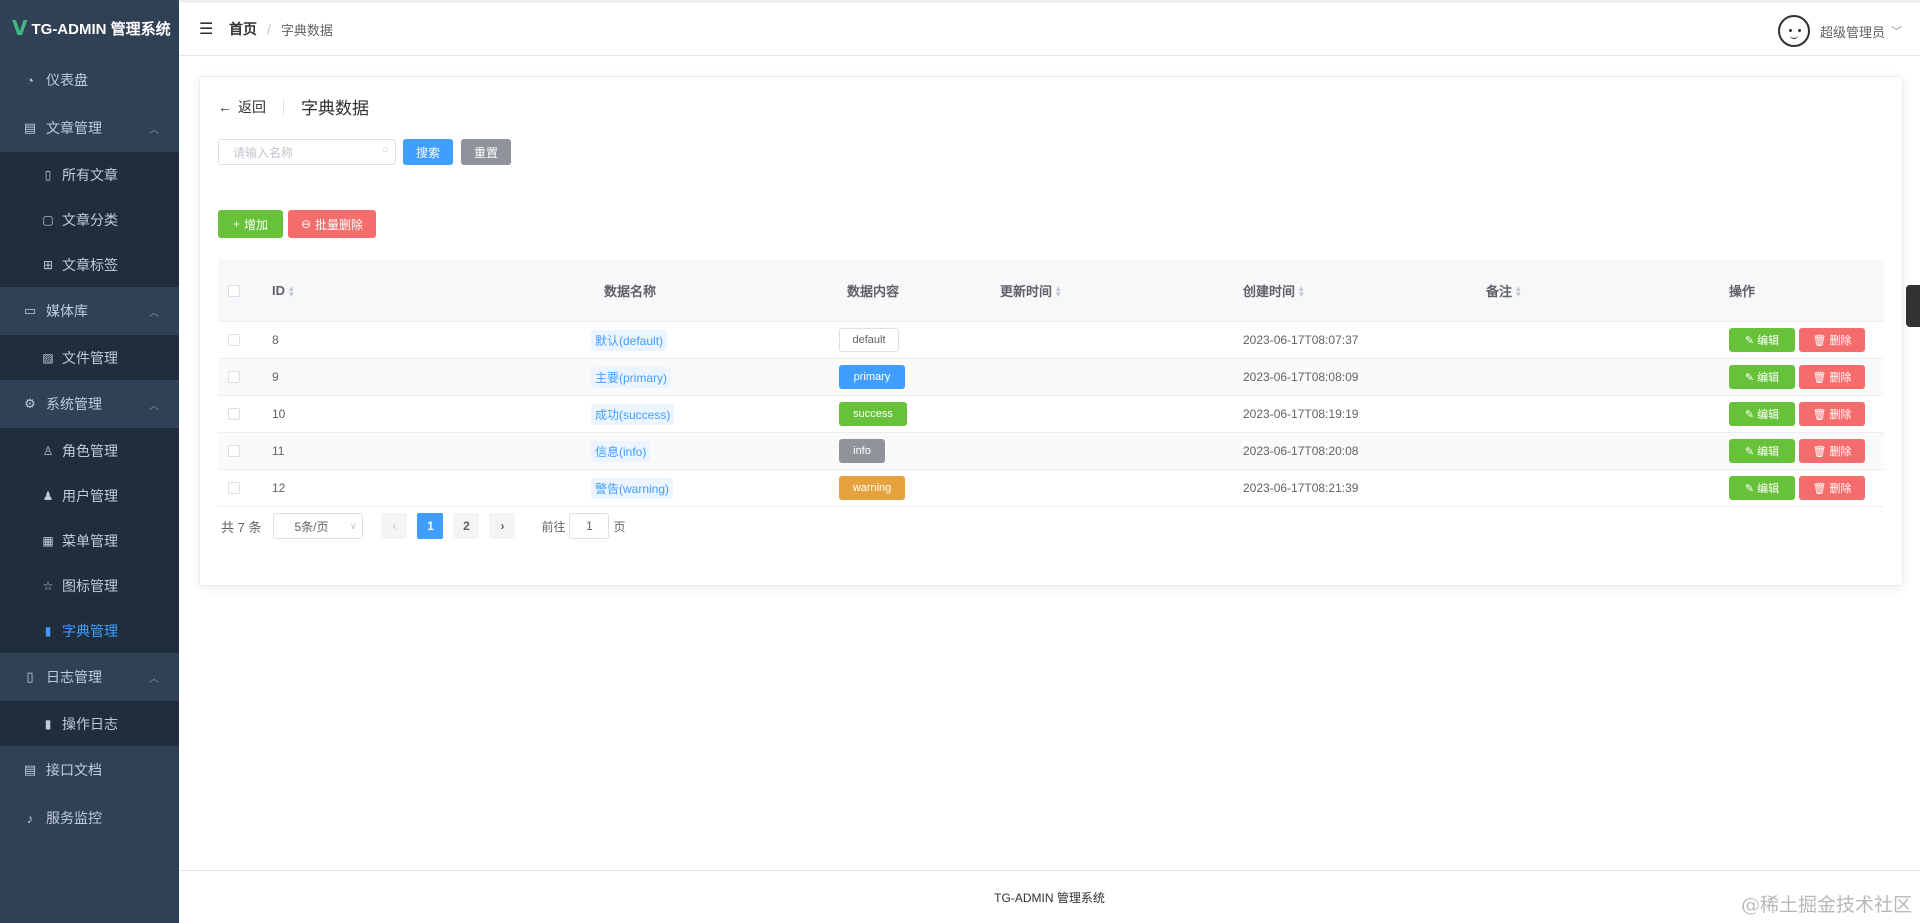 The width and height of the screenshot is (1920, 923). What do you see at coordinates (89, 630) in the screenshot?
I see `sidebar-item-dict-mgmt: ▮ 字典管理` at bounding box center [89, 630].